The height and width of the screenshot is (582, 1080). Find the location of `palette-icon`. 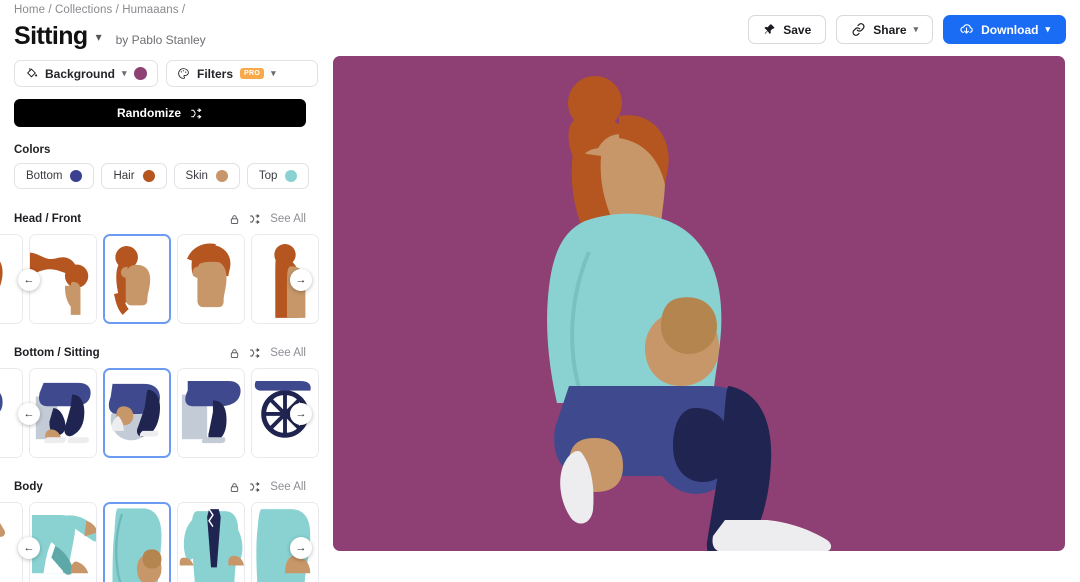

palette-icon is located at coordinates (183, 73).